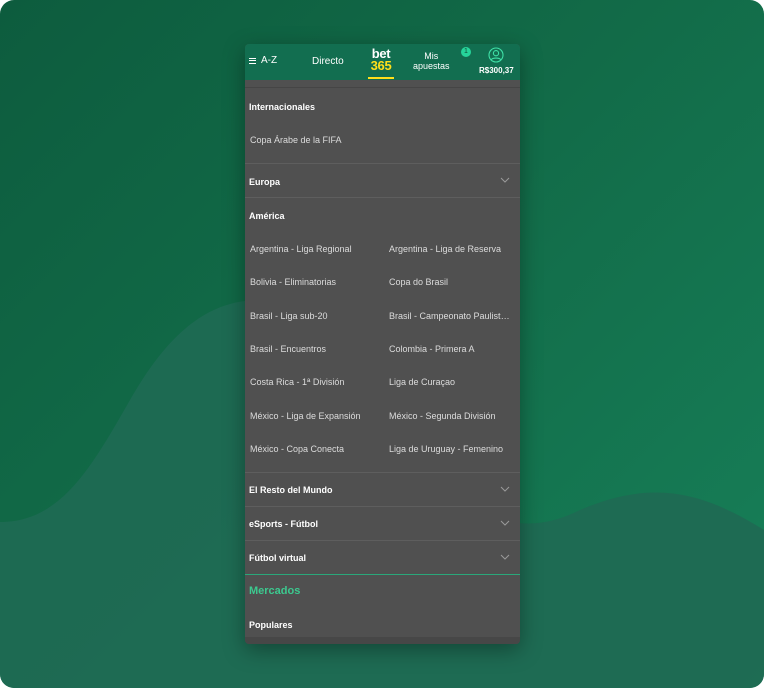 The height and width of the screenshot is (688, 764). I want to click on bet365-logo: bet 365, so click(381, 63).